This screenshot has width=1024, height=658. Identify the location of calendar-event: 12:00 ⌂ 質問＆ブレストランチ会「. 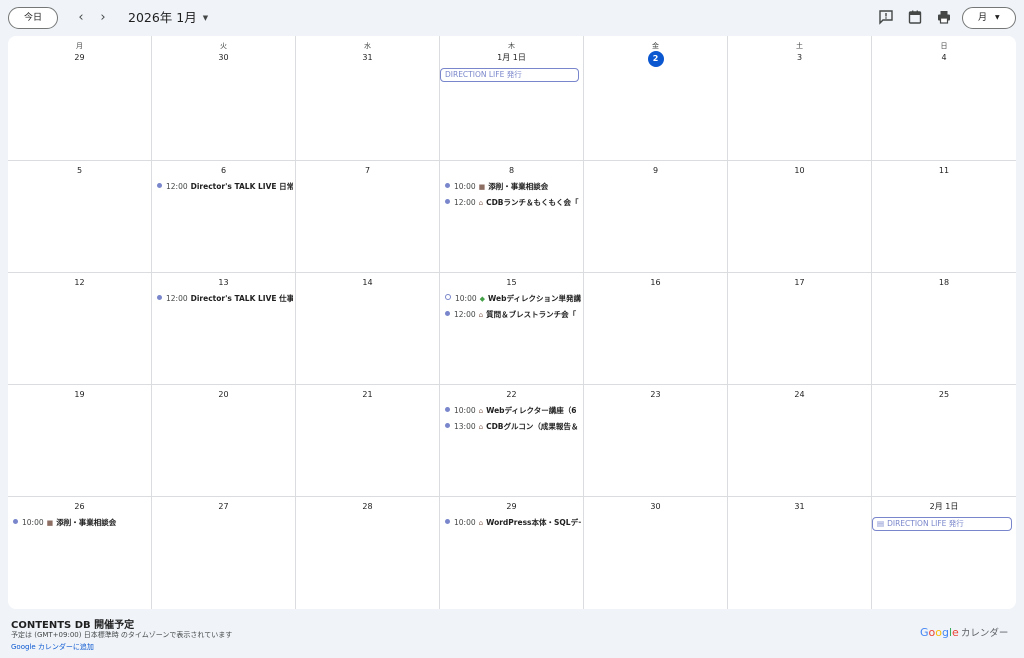
(512, 314).